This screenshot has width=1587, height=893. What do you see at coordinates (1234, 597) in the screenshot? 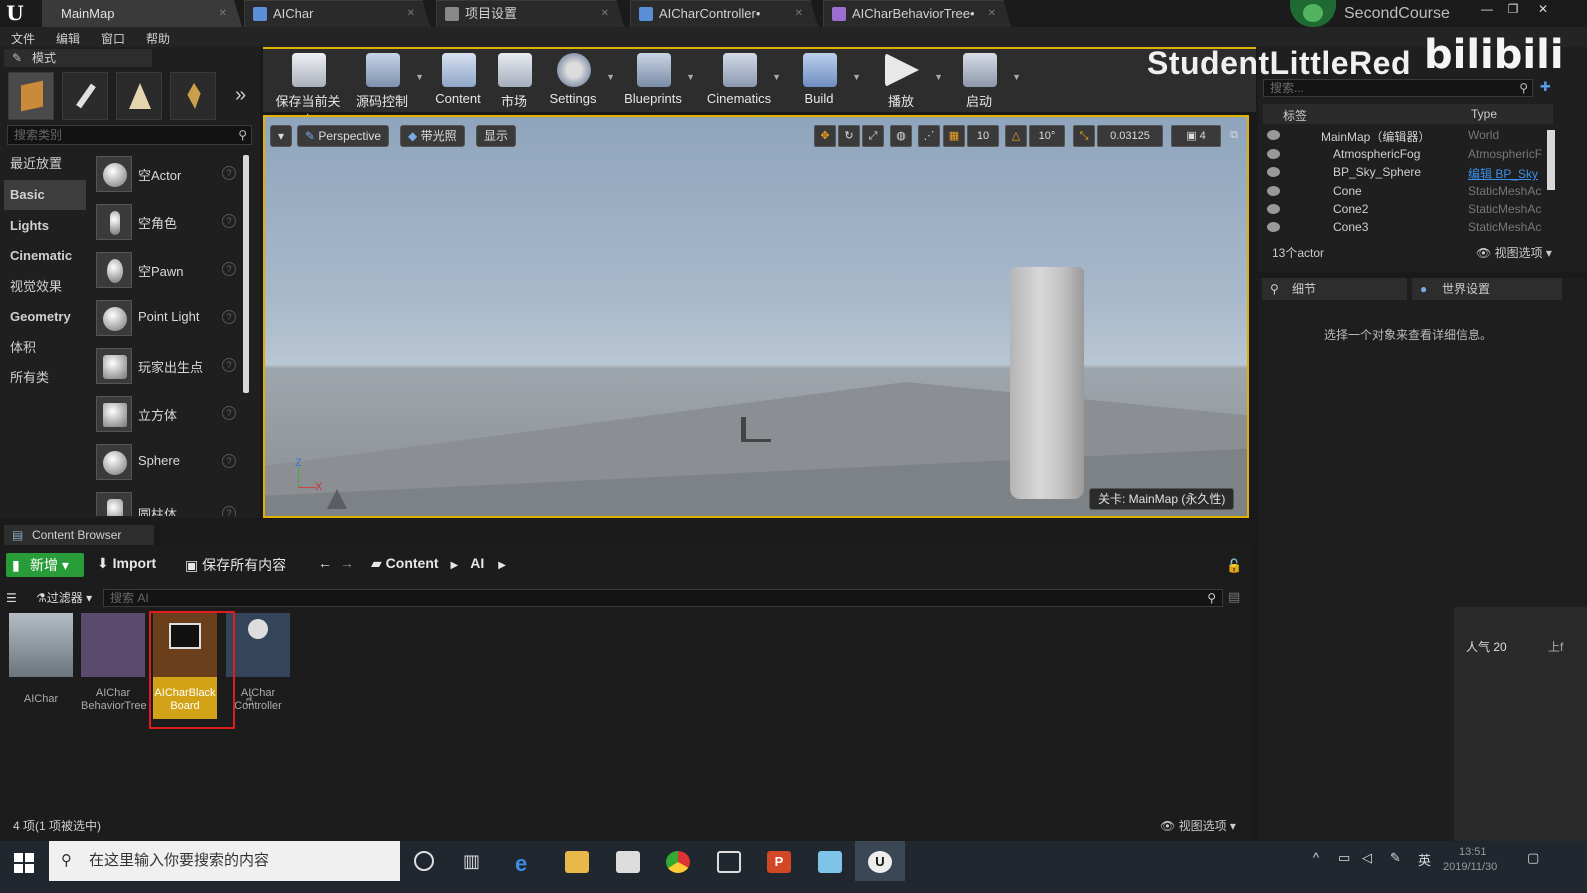
I see `save-search-icon: ▤` at bounding box center [1234, 597].